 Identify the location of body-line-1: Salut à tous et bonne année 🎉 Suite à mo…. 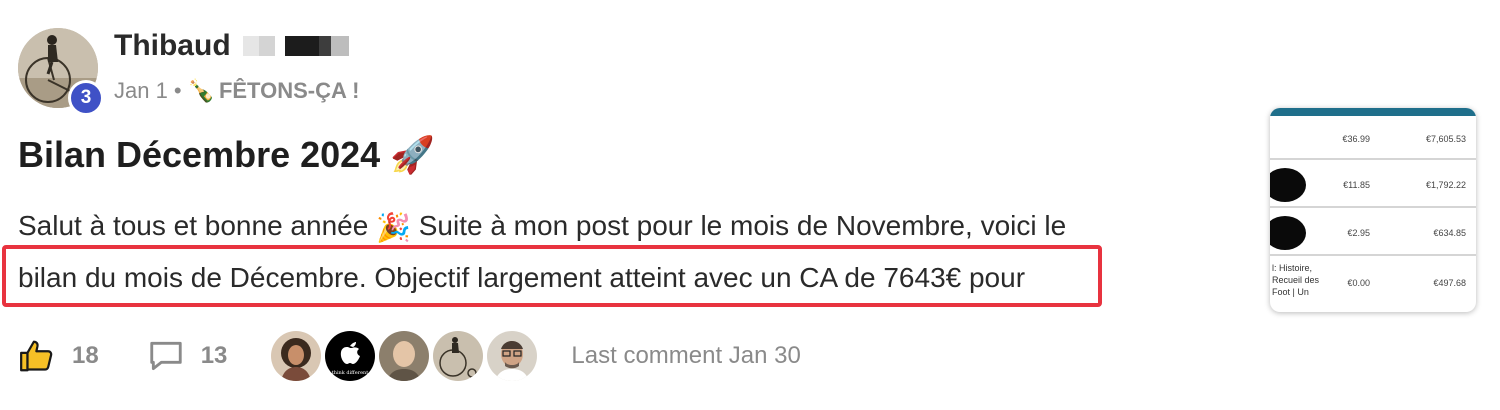
(618, 226).